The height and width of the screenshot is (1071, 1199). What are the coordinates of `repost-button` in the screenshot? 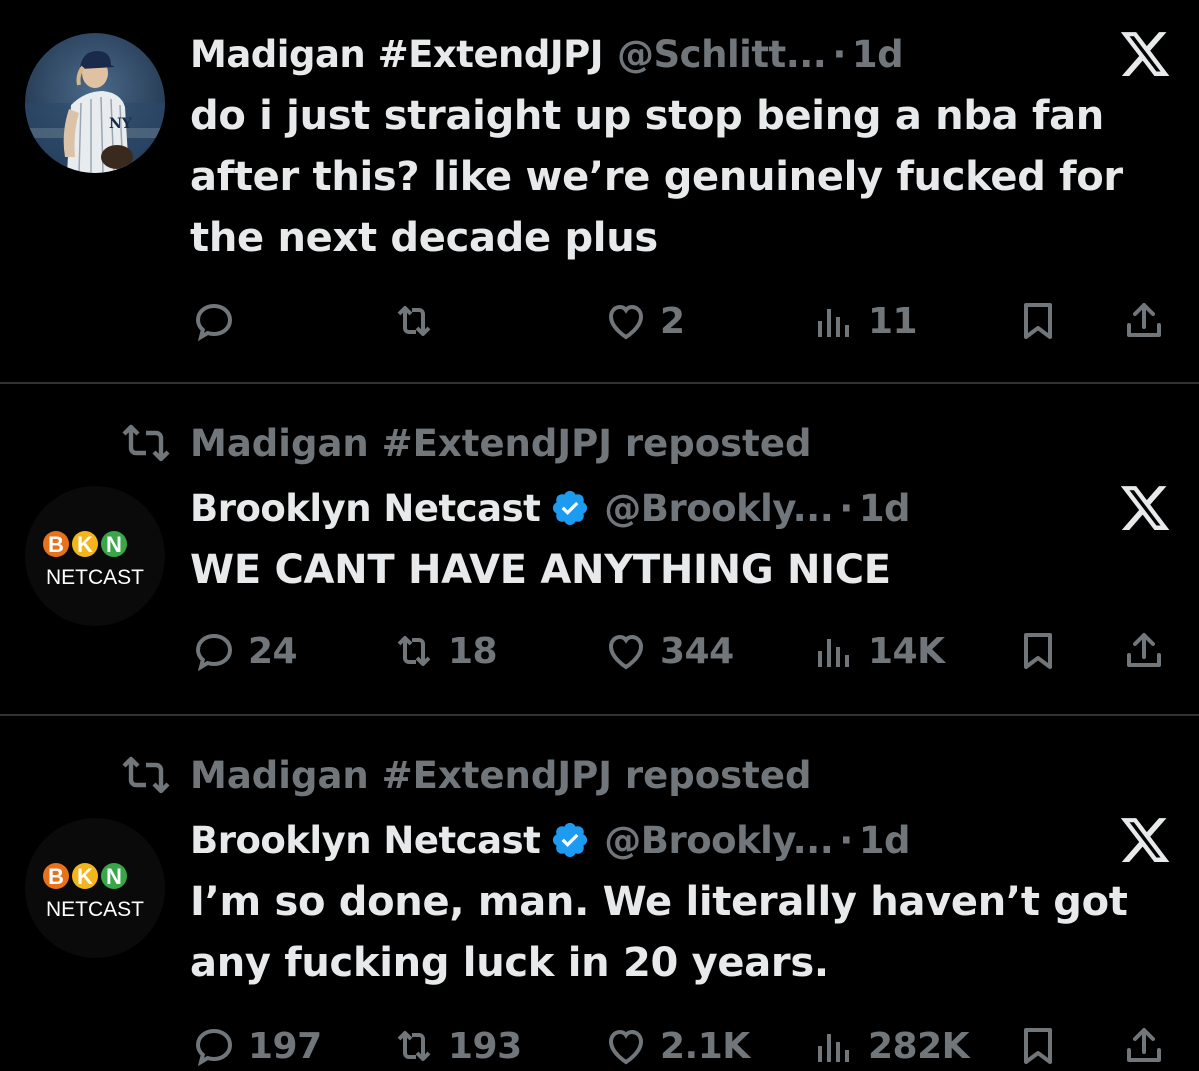 It's located at (419, 321).